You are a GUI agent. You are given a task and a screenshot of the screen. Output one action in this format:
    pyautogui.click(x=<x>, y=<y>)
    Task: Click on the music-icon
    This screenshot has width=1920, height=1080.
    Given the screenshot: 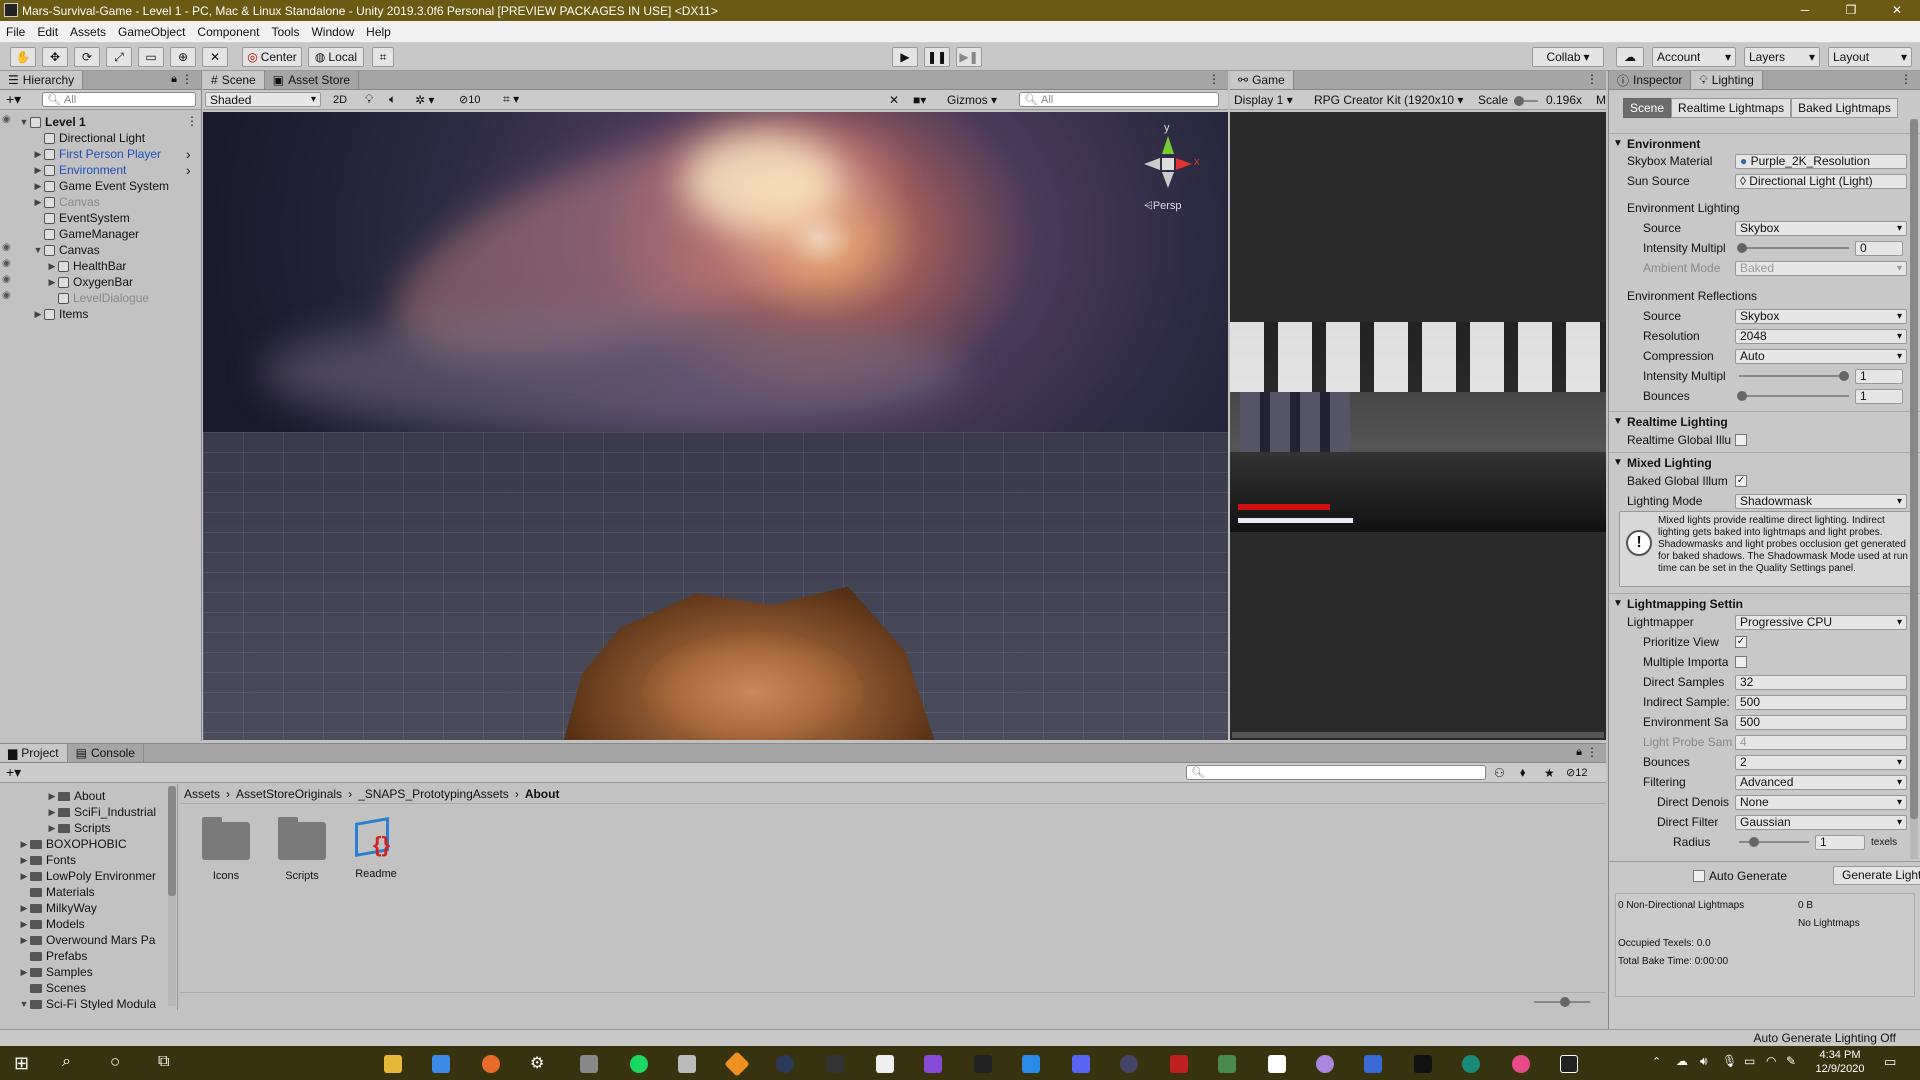 What is the action you would take?
    pyautogui.click(x=1521, y=1064)
    